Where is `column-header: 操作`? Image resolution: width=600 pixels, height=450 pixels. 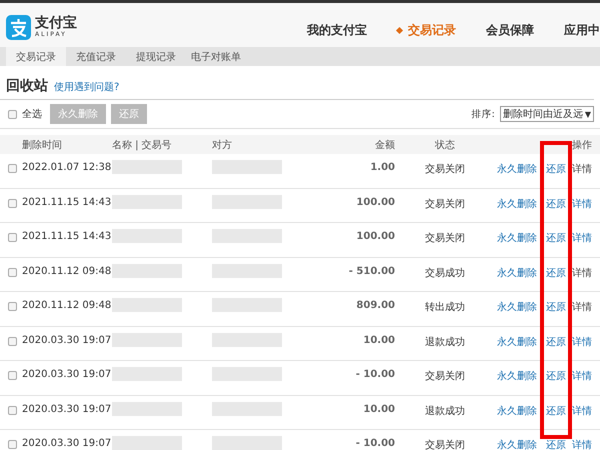 column-header: 操作 is located at coordinates (582, 145).